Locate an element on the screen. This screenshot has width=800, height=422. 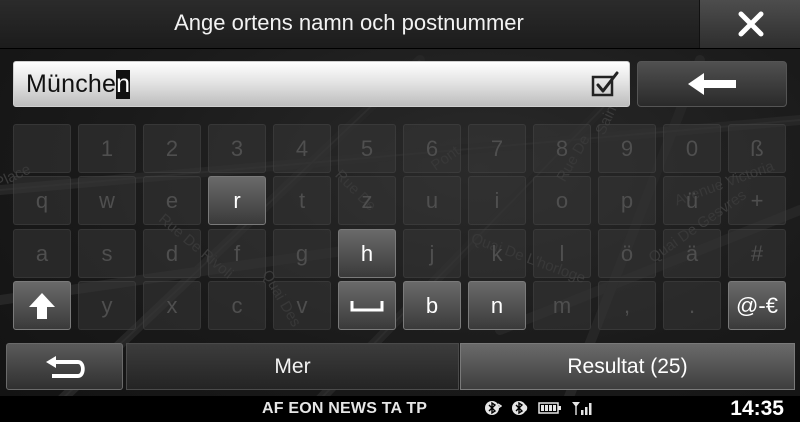
key-label: h is located at coordinates (367, 253).